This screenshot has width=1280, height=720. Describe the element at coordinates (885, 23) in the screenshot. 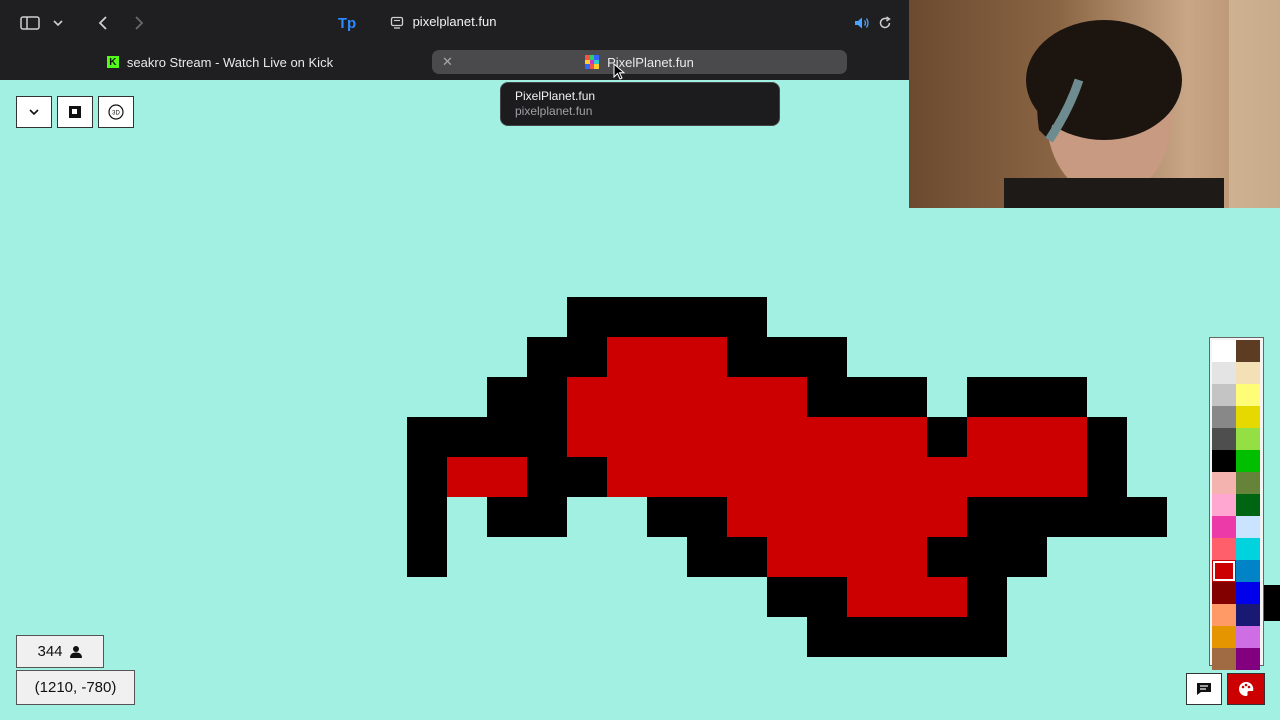

I see `reload-icon` at that location.